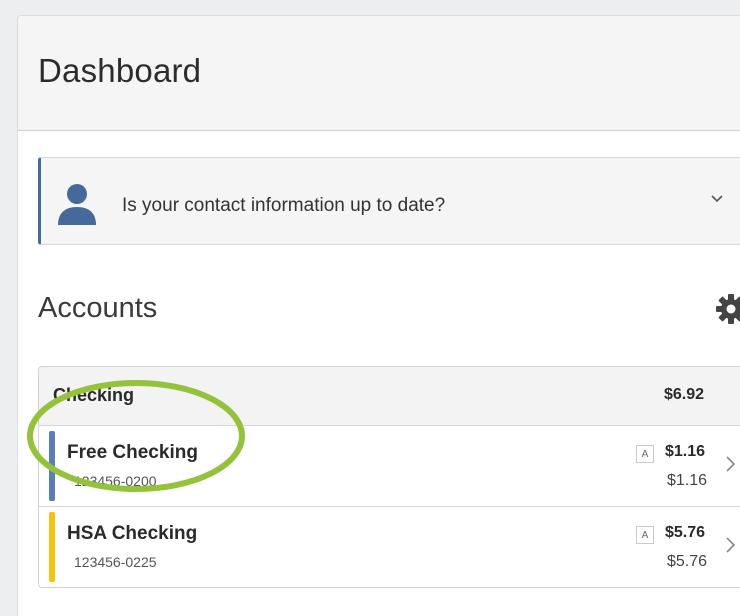  Describe the element at coordinates (284, 205) in the screenshot. I see `alert-message: Is your contact information up to date?` at that location.